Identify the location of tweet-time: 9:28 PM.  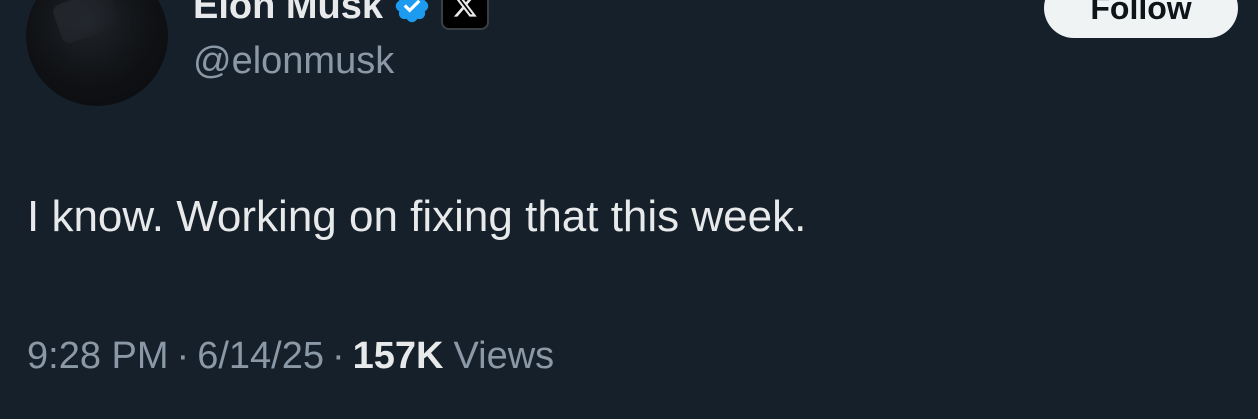
(98, 356).